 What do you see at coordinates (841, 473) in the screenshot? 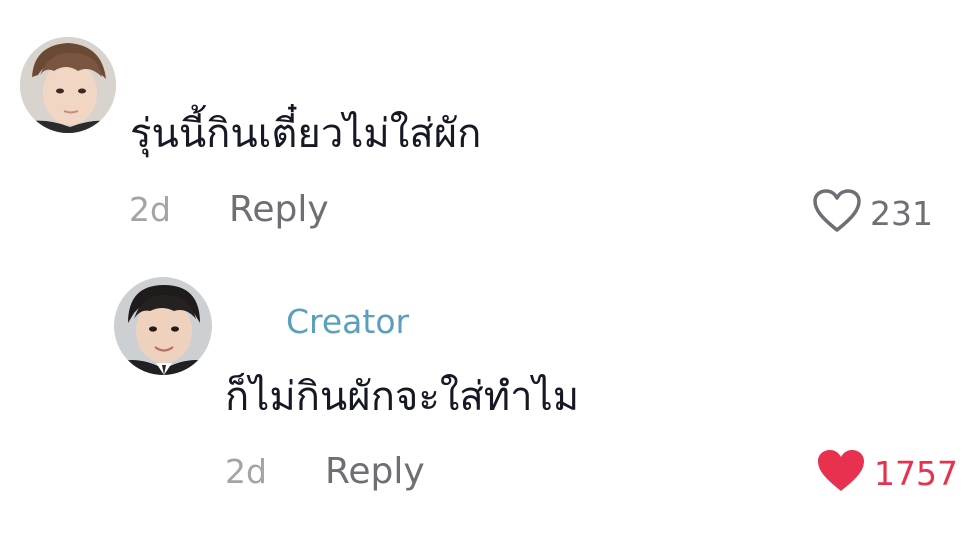
I see `heart-filled-icon` at bounding box center [841, 473].